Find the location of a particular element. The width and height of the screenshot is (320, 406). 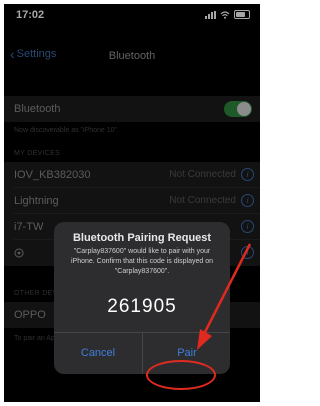

alert-title: Bluetooth Pairing Request is located at coordinates (142, 238).